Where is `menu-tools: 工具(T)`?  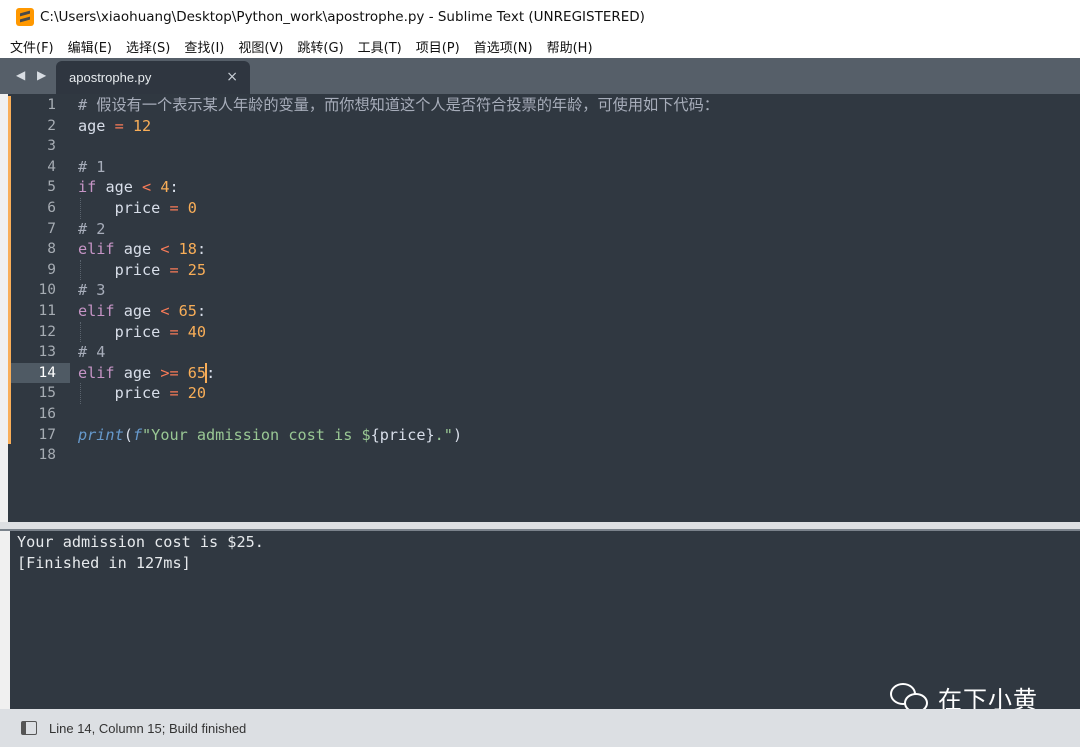
menu-tools: 工具(T) is located at coordinates (380, 46).